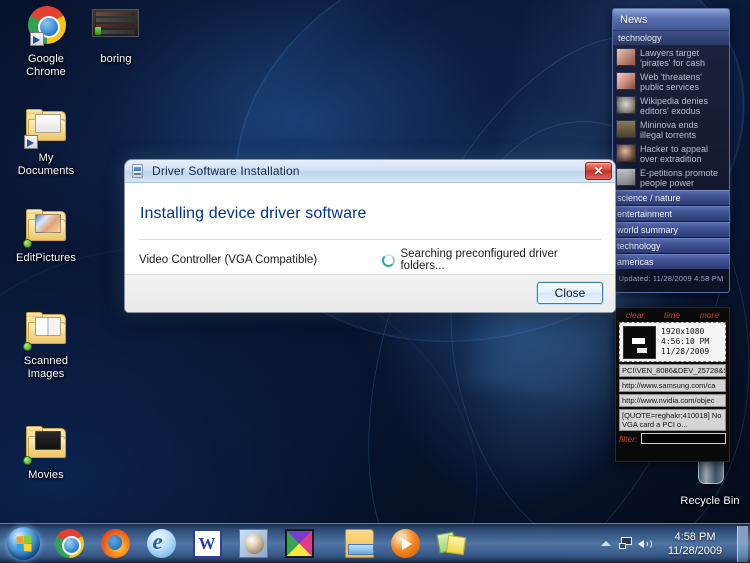 This screenshot has width=750, height=563. What do you see at coordinates (671, 278) in the screenshot?
I see `news-updated-timestamp: Updated: 11/28/2009 4:58 PM` at bounding box center [671, 278].